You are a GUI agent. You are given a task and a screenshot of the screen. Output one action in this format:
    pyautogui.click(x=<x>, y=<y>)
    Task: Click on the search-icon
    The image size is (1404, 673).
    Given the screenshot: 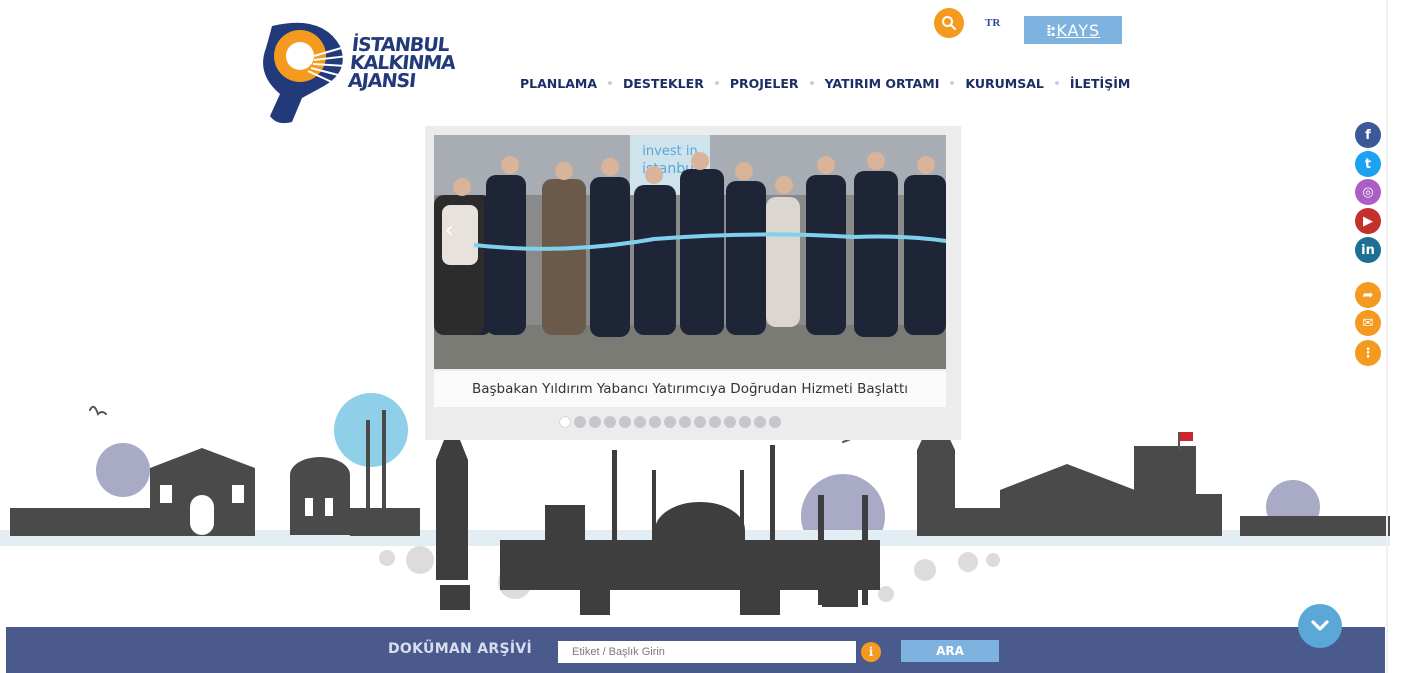 What is the action you would take?
    pyautogui.click(x=949, y=23)
    